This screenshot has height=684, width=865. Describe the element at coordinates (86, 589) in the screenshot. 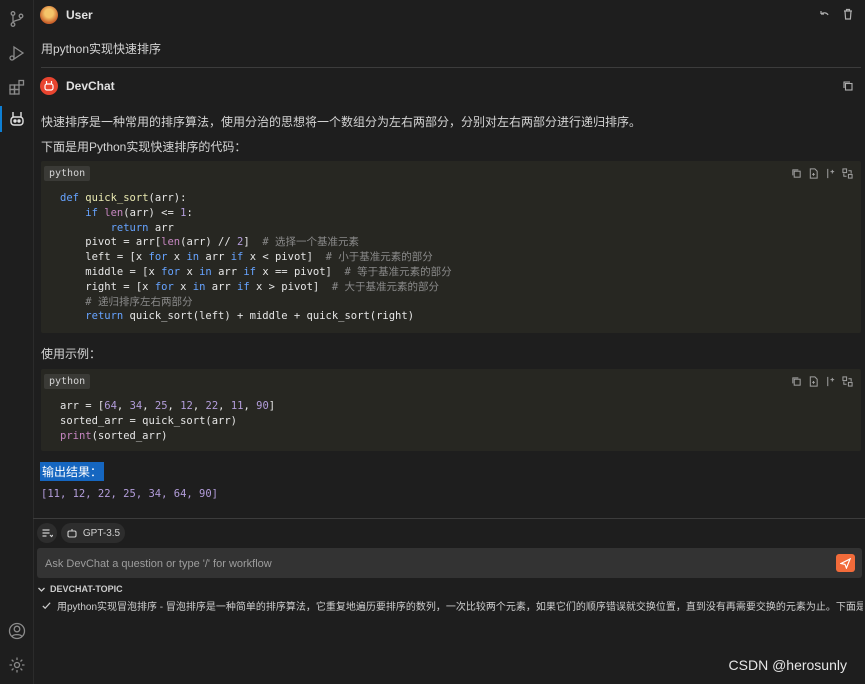

I see `topic-header-label: DEVCHAT-TOPIC` at that location.